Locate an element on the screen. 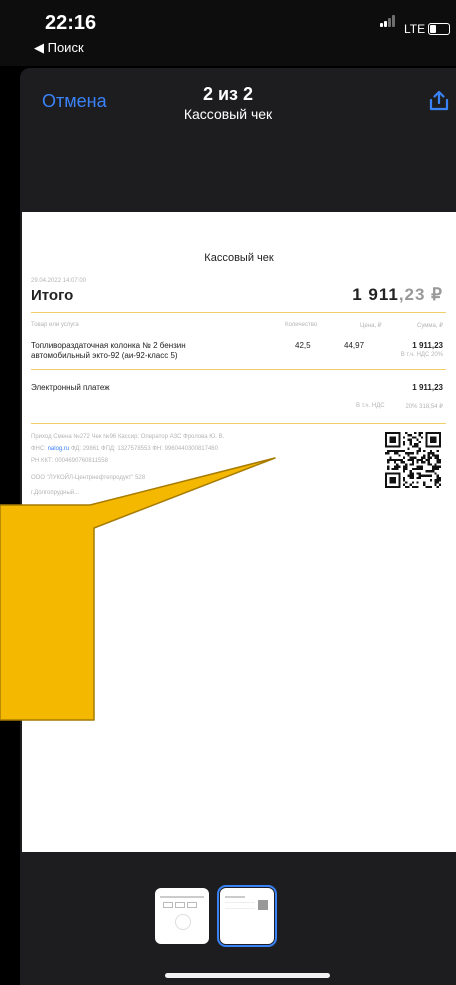  total-label: Итого is located at coordinates (52, 295).